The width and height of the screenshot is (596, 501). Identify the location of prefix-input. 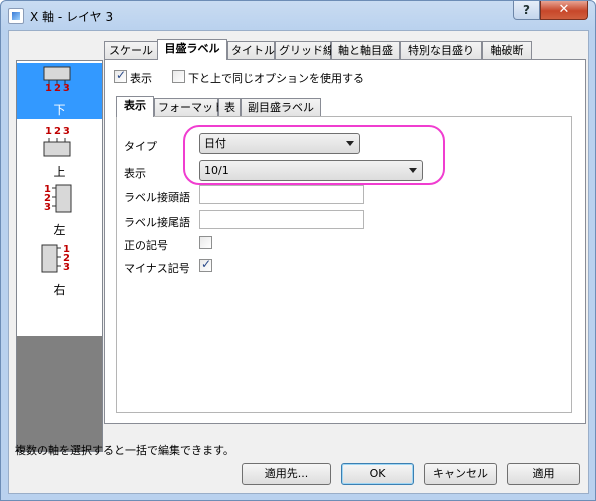
(281, 194).